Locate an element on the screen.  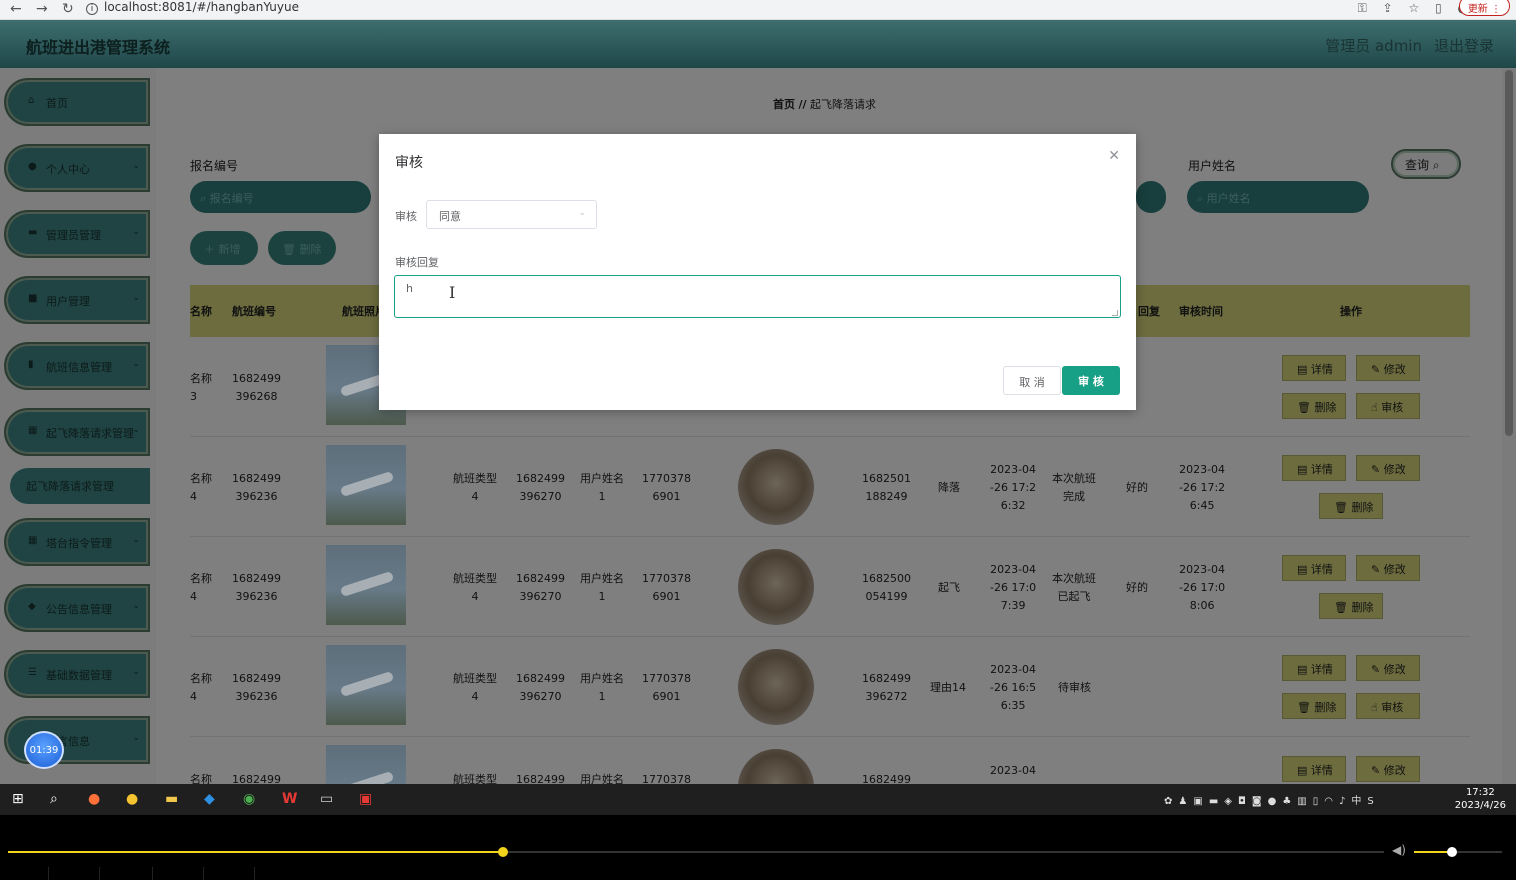
app-header: 航班进出港管理系统 管理员 admin 退出登录 is located at coordinates (758, 44).